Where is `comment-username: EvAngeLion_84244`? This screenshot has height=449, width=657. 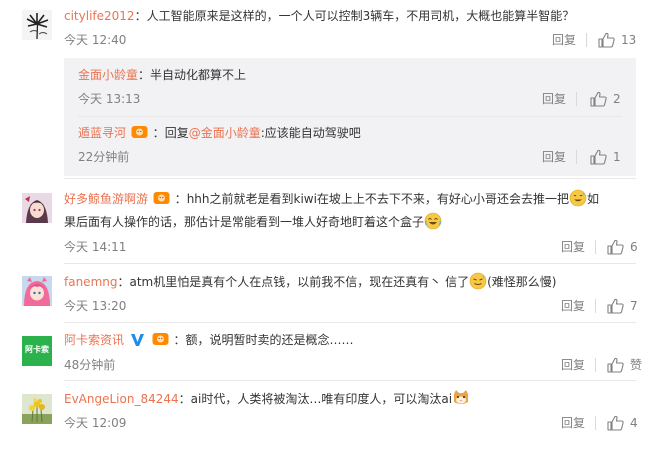 comment-username: EvAngeLion_84244 is located at coordinates (121, 399).